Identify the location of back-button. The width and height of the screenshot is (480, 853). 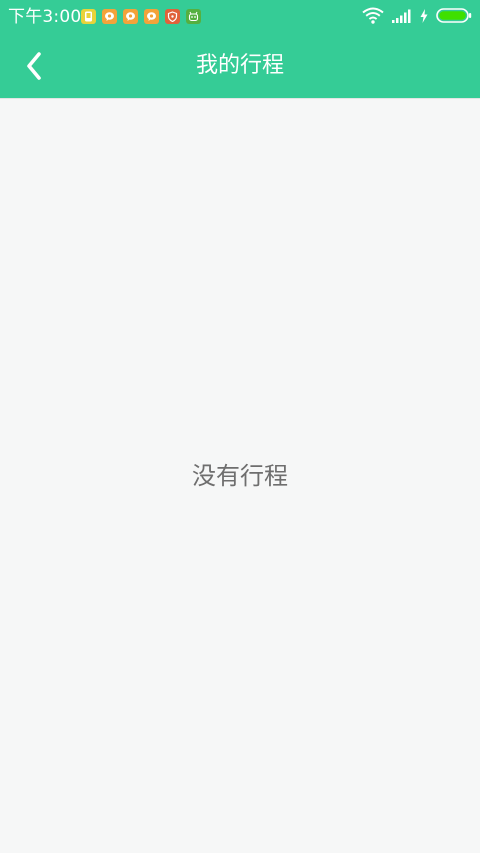
(34, 66).